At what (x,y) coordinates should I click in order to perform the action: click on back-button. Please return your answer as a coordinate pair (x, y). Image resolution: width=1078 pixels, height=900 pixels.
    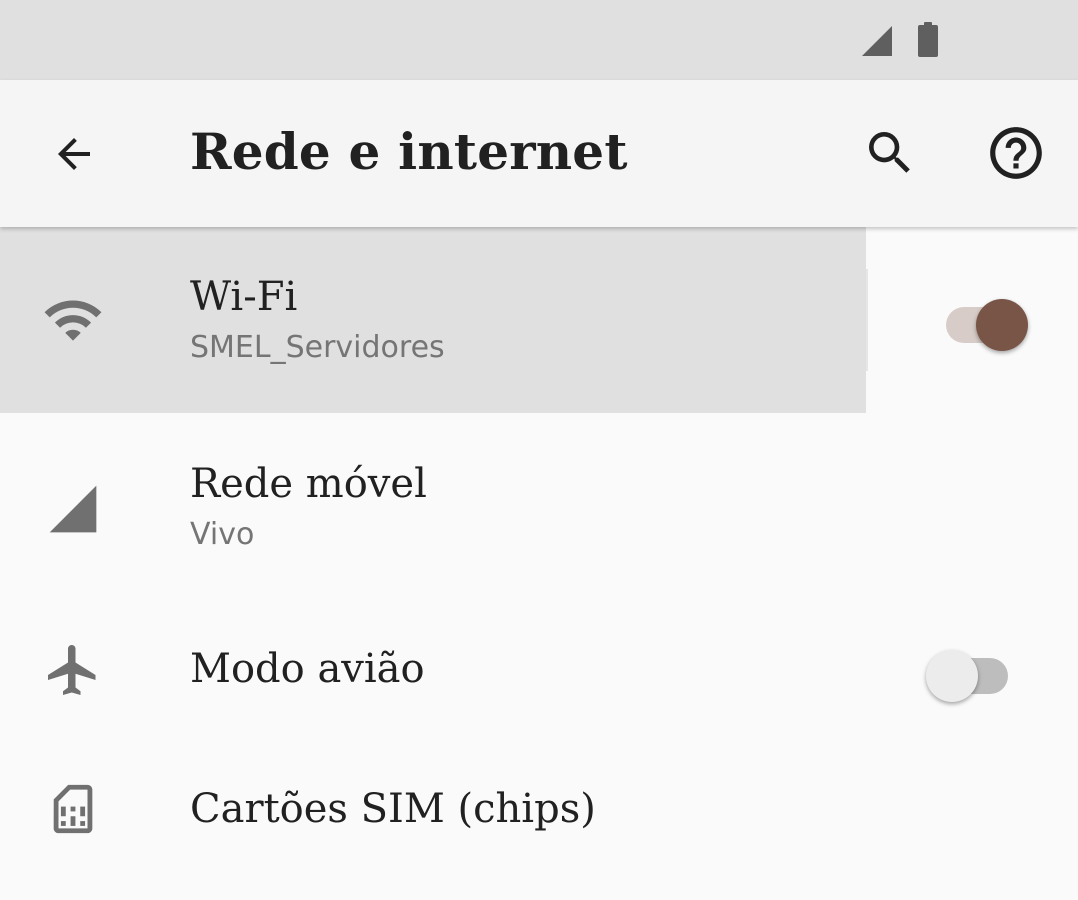
    Looking at the image, I should click on (74, 154).